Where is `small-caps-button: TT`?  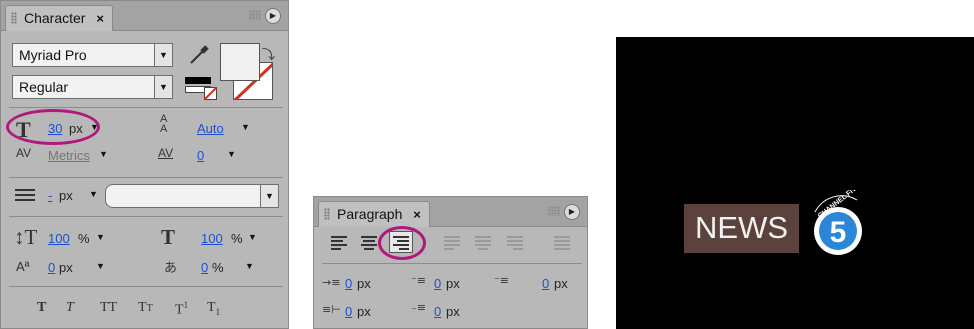 small-caps-button: TT is located at coordinates (145, 308).